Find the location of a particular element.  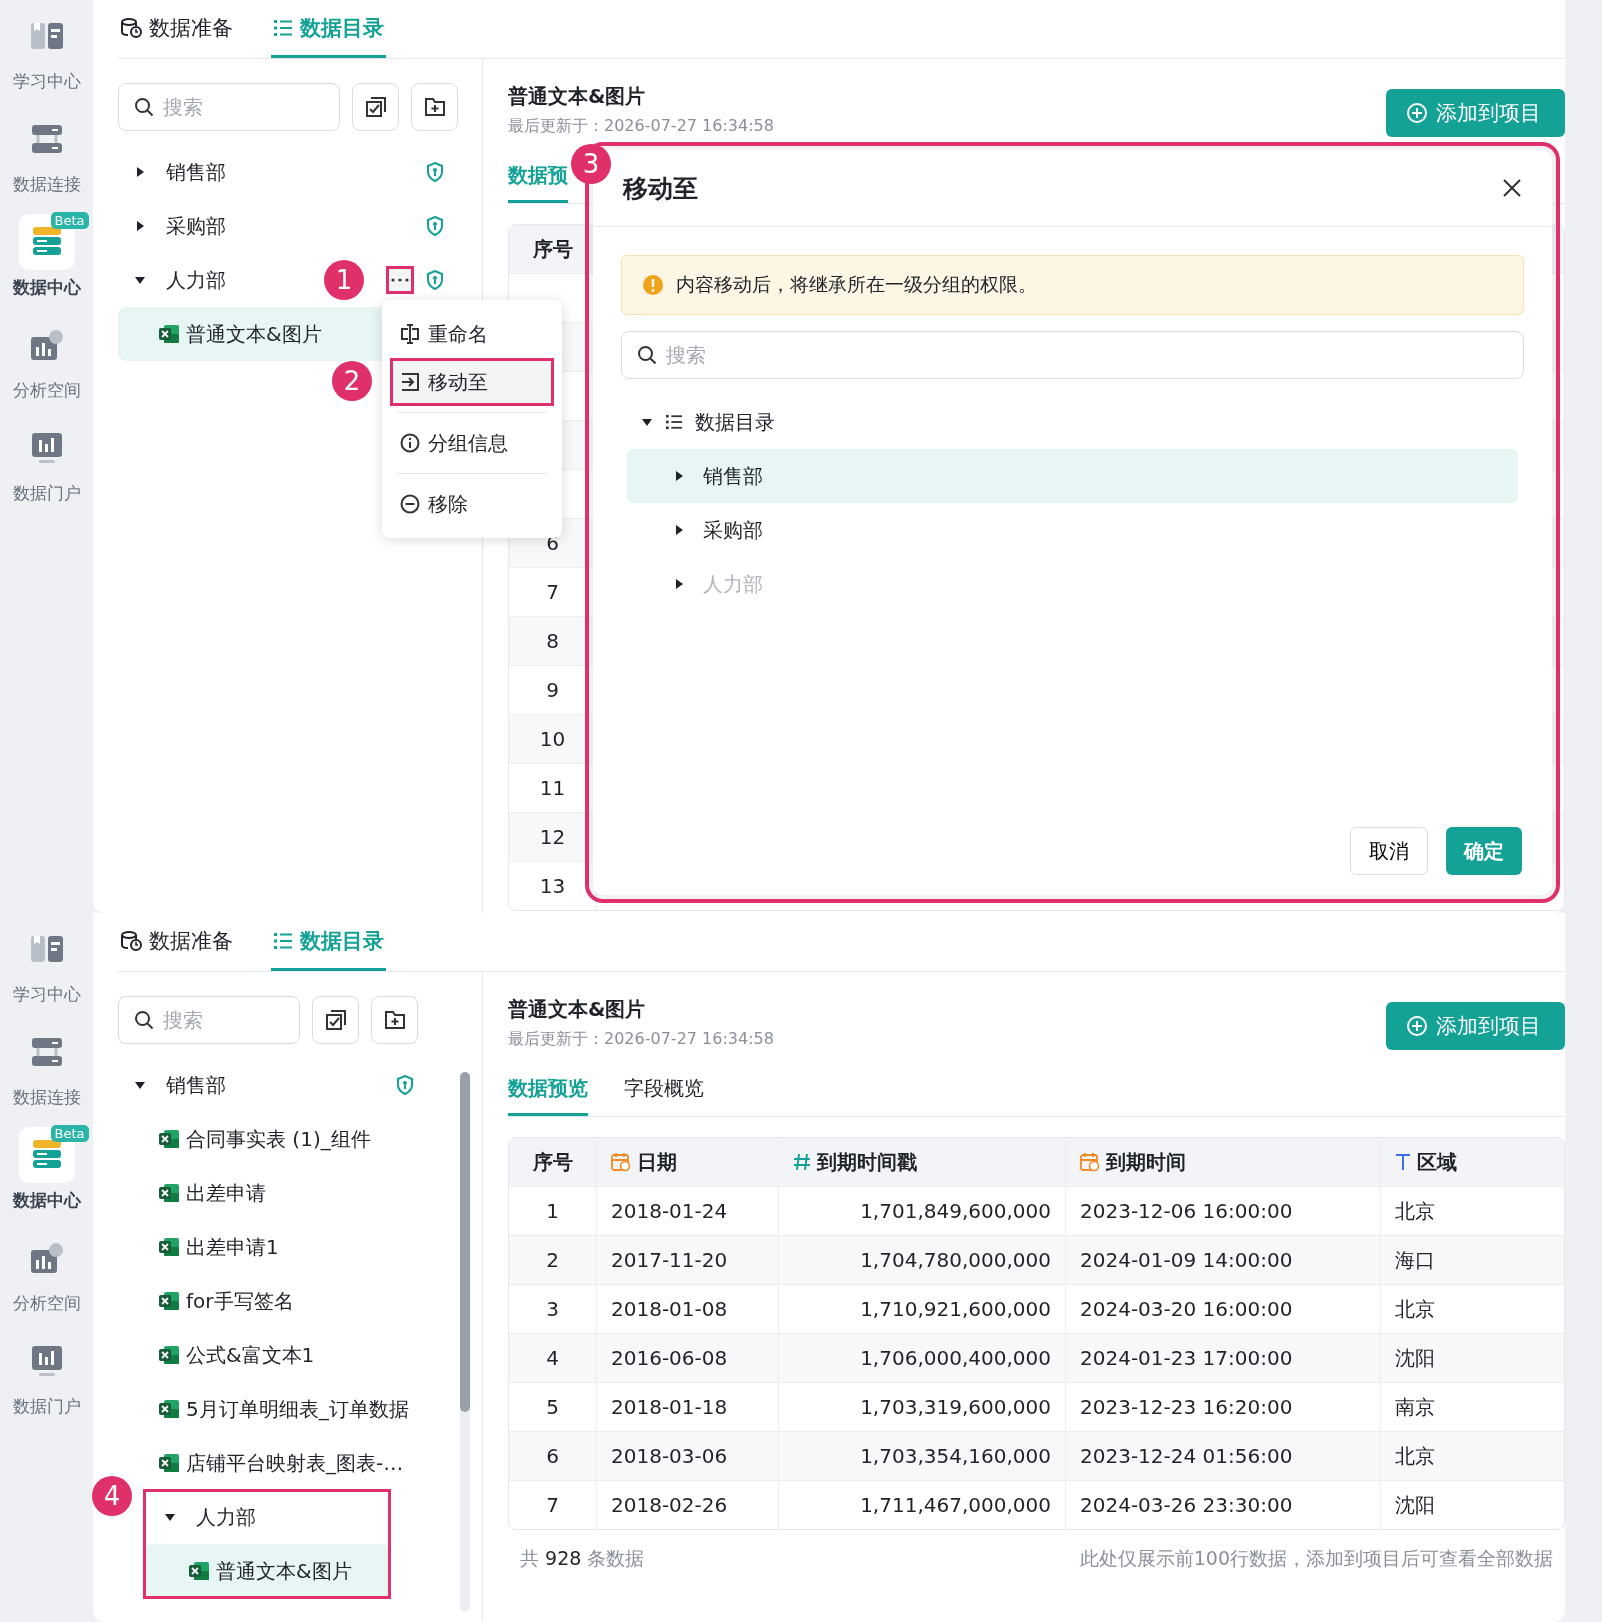

table-cell: 2024-01-09 14:00:00 is located at coordinates (1223, 1260).